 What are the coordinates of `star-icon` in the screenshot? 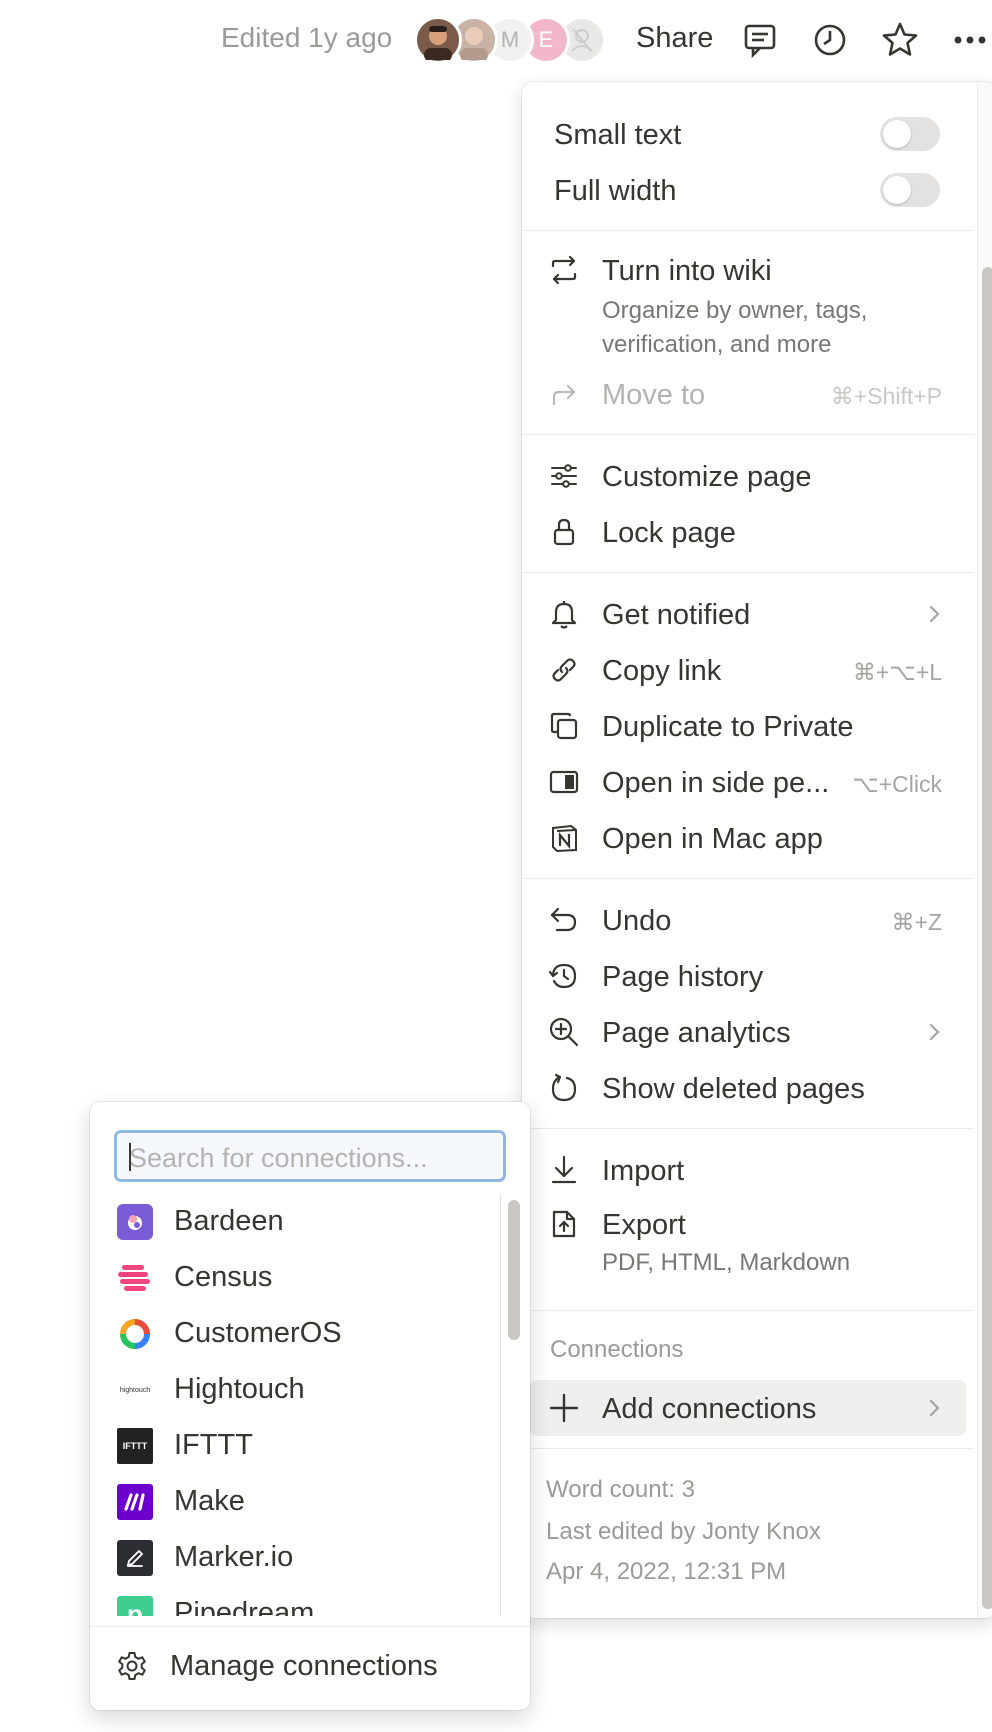 It's located at (900, 40).